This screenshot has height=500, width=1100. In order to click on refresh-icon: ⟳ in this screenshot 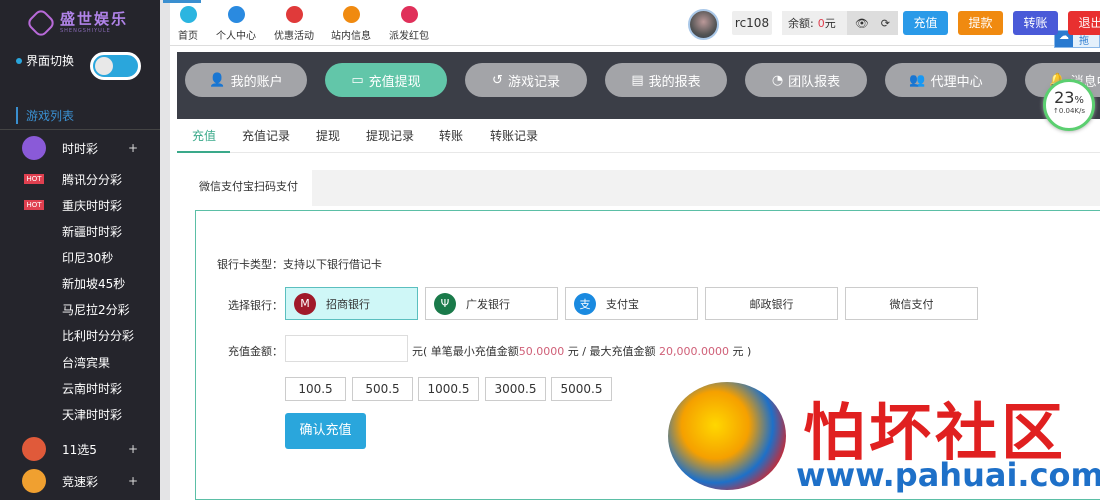, I will do `click(885, 23)`.